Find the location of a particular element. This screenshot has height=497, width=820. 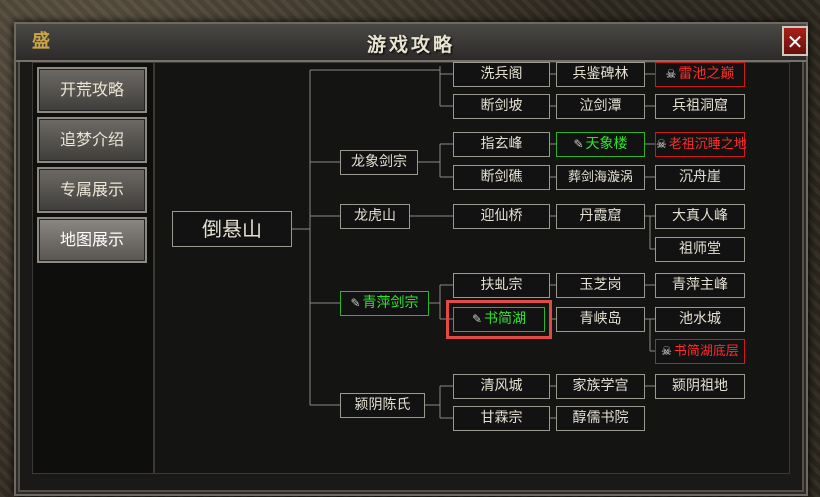

sidebar-item-kaihuang: 开荒攻略 is located at coordinates (92, 90).